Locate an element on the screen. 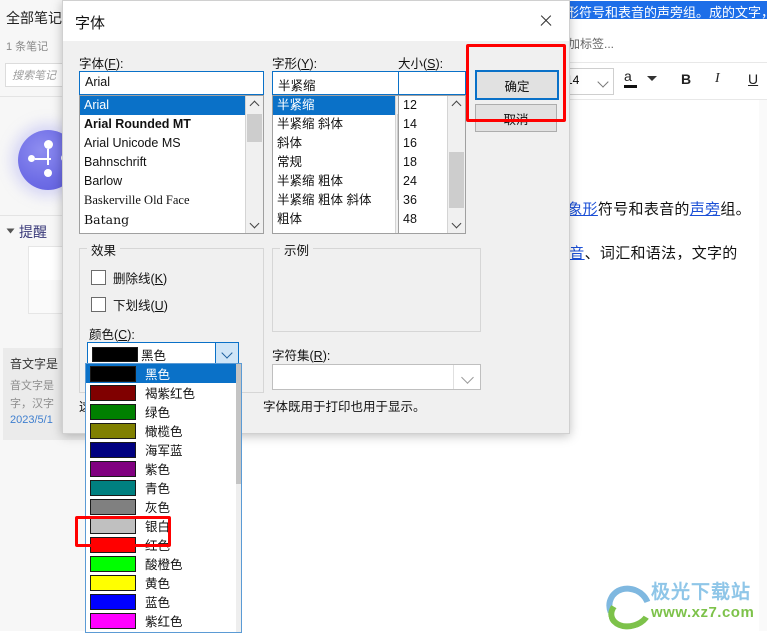 The height and width of the screenshot is (636, 767). color-option: 水绿色 is located at coordinates (163, 631).